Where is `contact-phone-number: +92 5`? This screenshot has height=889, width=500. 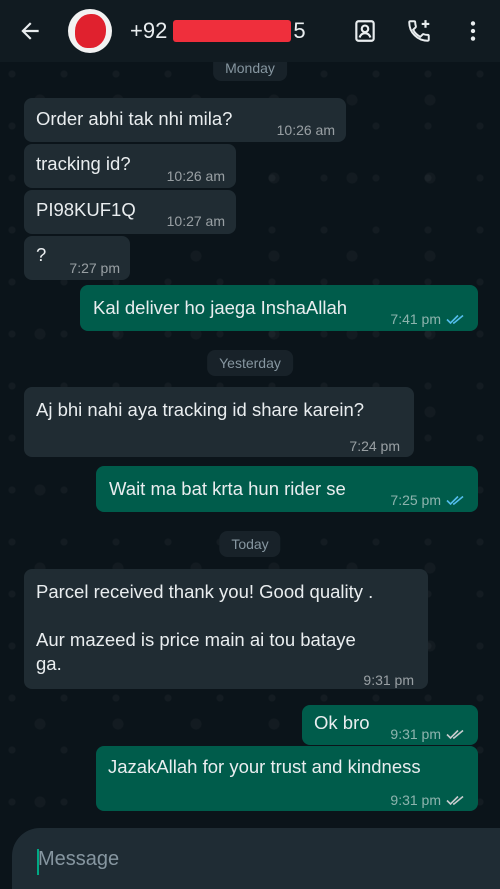
contact-phone-number: +92 5 is located at coordinates (218, 31).